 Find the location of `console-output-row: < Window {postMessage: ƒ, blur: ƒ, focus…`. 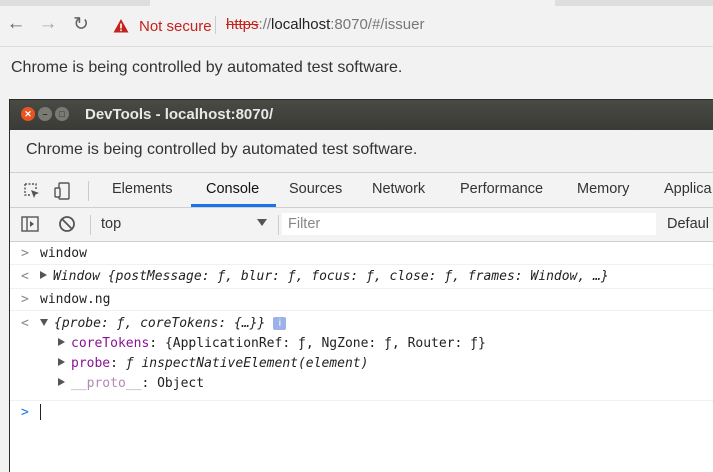

console-output-row: < Window {postMessage: ƒ, blur: ƒ, focus… is located at coordinates (361, 276).